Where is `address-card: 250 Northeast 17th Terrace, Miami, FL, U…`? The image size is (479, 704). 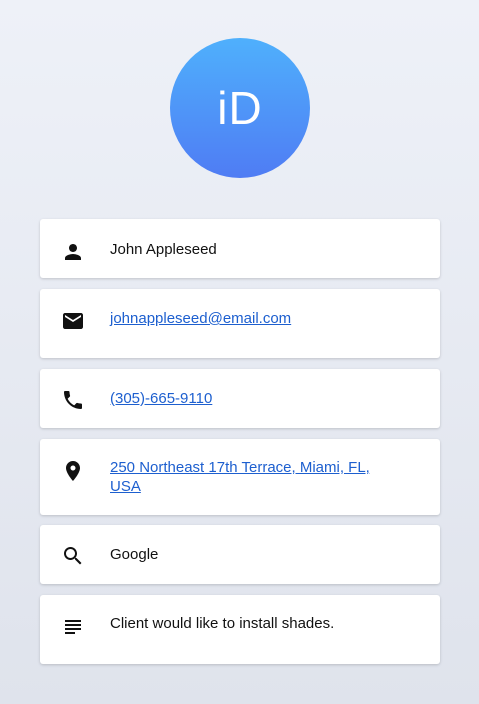 address-card: 250 Northeast 17th Terrace, Miami, FL, U… is located at coordinates (240, 477).